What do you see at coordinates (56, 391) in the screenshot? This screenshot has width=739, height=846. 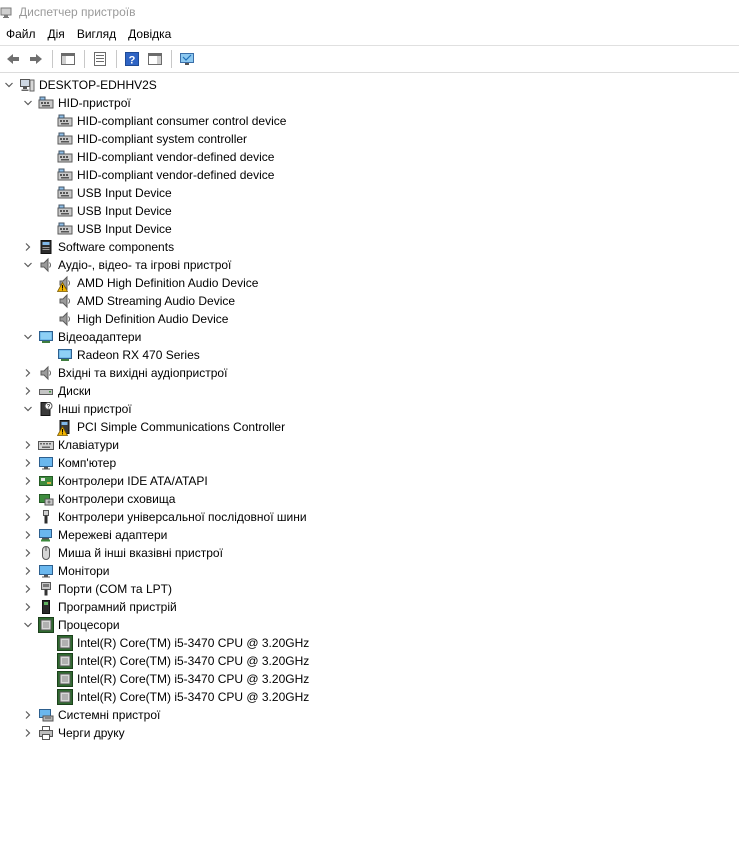 I see `tree-item: Диски` at bounding box center [56, 391].